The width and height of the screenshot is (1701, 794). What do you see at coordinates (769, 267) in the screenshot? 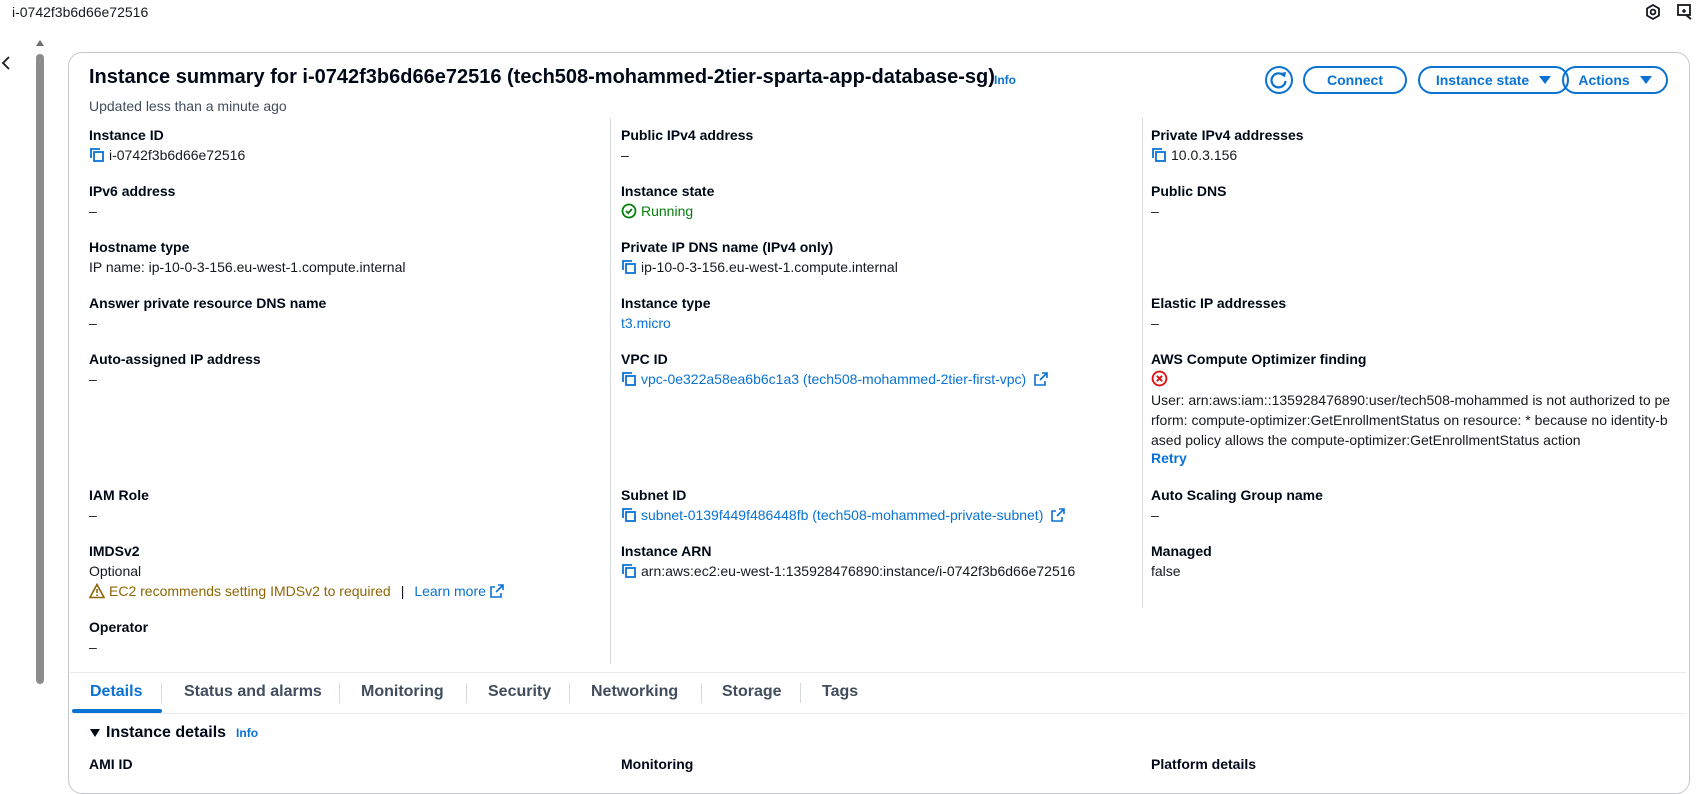
I see `field-value: ip-10-0-3-156.eu-west-1.compute.internal` at bounding box center [769, 267].